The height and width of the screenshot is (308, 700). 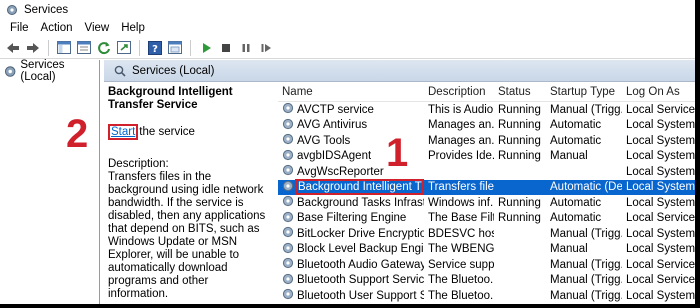 I want to click on service-name: Base Filtering Engine, so click(x=352, y=218).